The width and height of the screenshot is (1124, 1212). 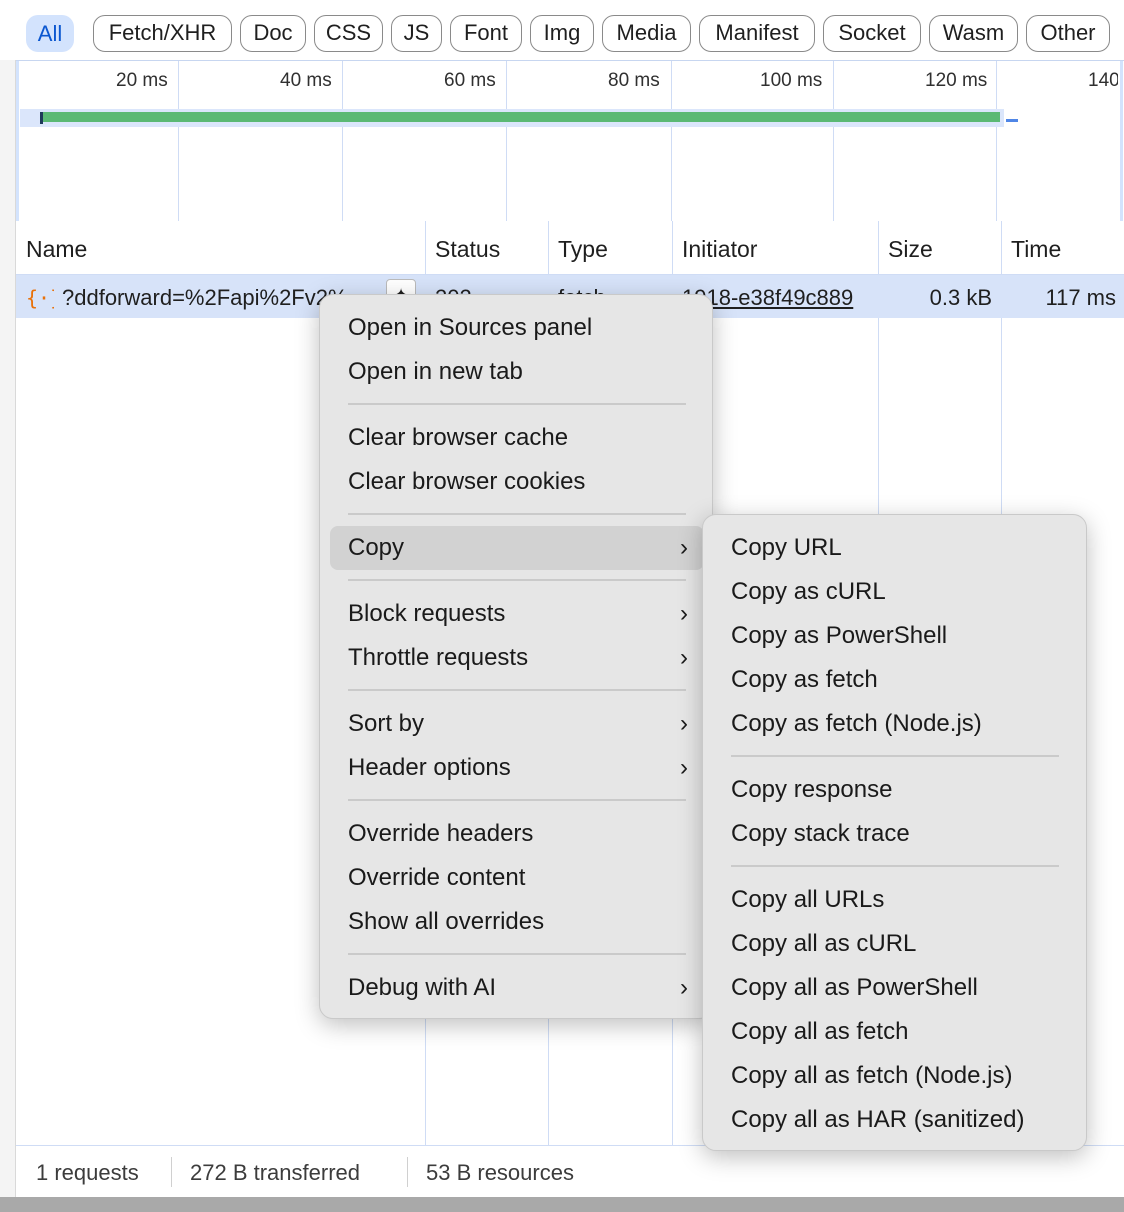 I want to click on menu-copy-as-curl: Copy as cURL, so click(x=895, y=592).